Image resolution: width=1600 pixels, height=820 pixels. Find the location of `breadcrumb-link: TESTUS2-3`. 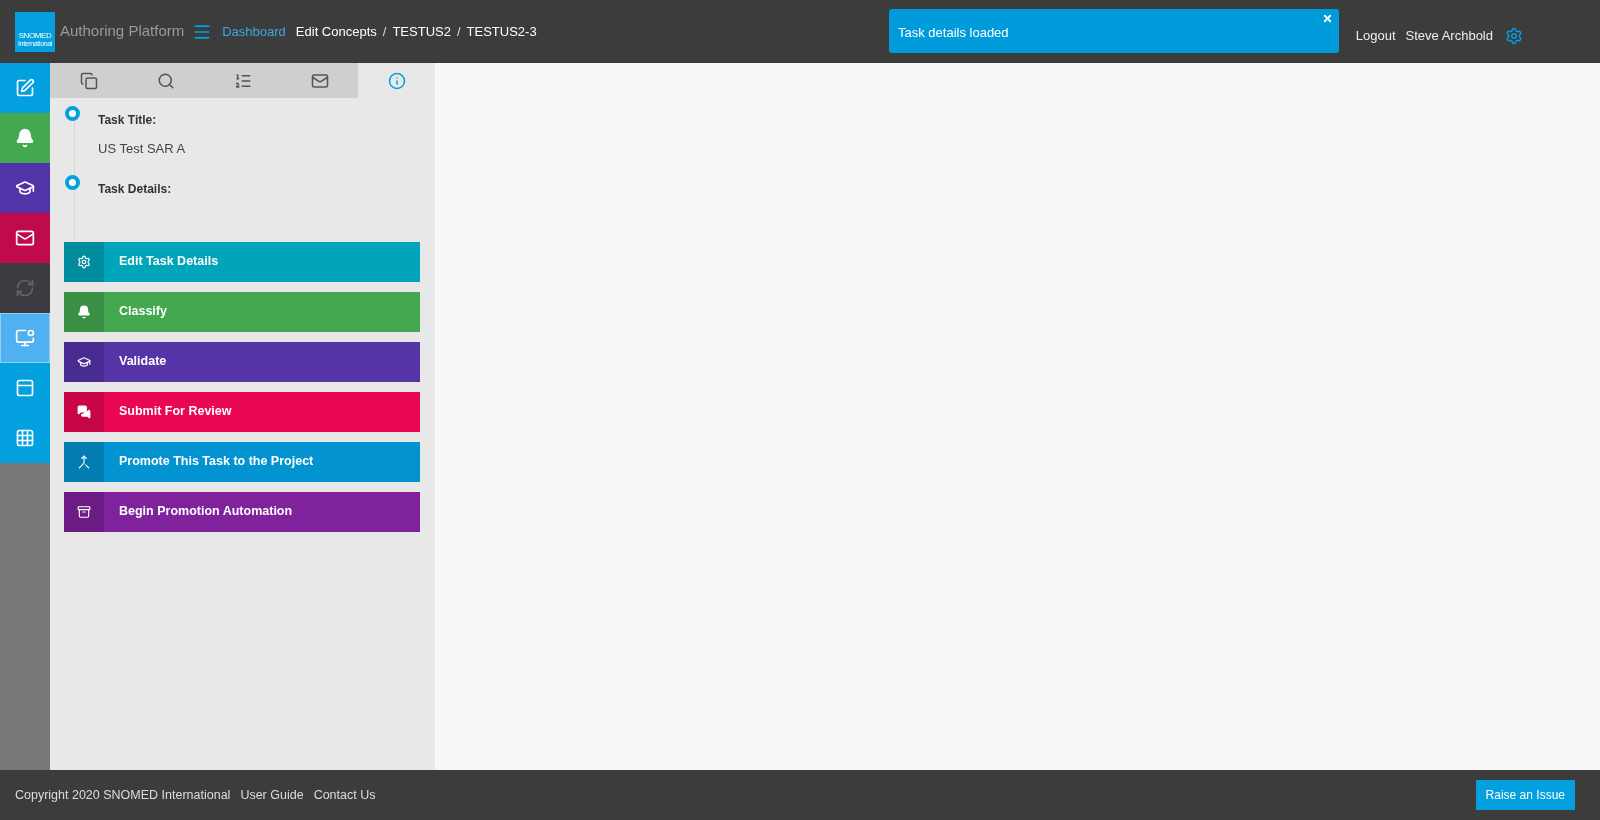

breadcrumb-link: TESTUS2-3 is located at coordinates (501, 31).